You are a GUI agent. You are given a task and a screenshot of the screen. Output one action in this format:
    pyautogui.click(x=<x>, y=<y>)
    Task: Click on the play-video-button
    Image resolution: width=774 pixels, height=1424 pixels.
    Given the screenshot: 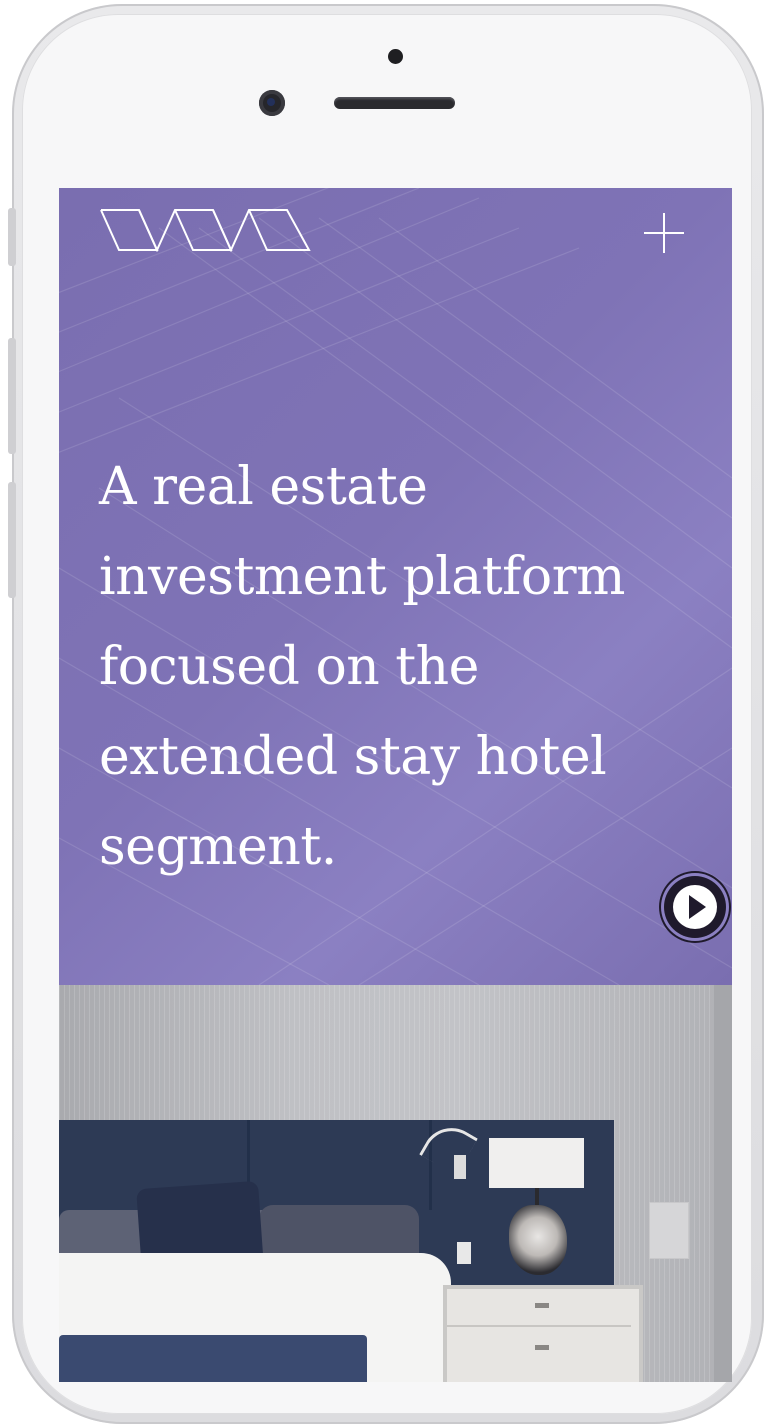 What is the action you would take?
    pyautogui.click(x=695, y=907)
    